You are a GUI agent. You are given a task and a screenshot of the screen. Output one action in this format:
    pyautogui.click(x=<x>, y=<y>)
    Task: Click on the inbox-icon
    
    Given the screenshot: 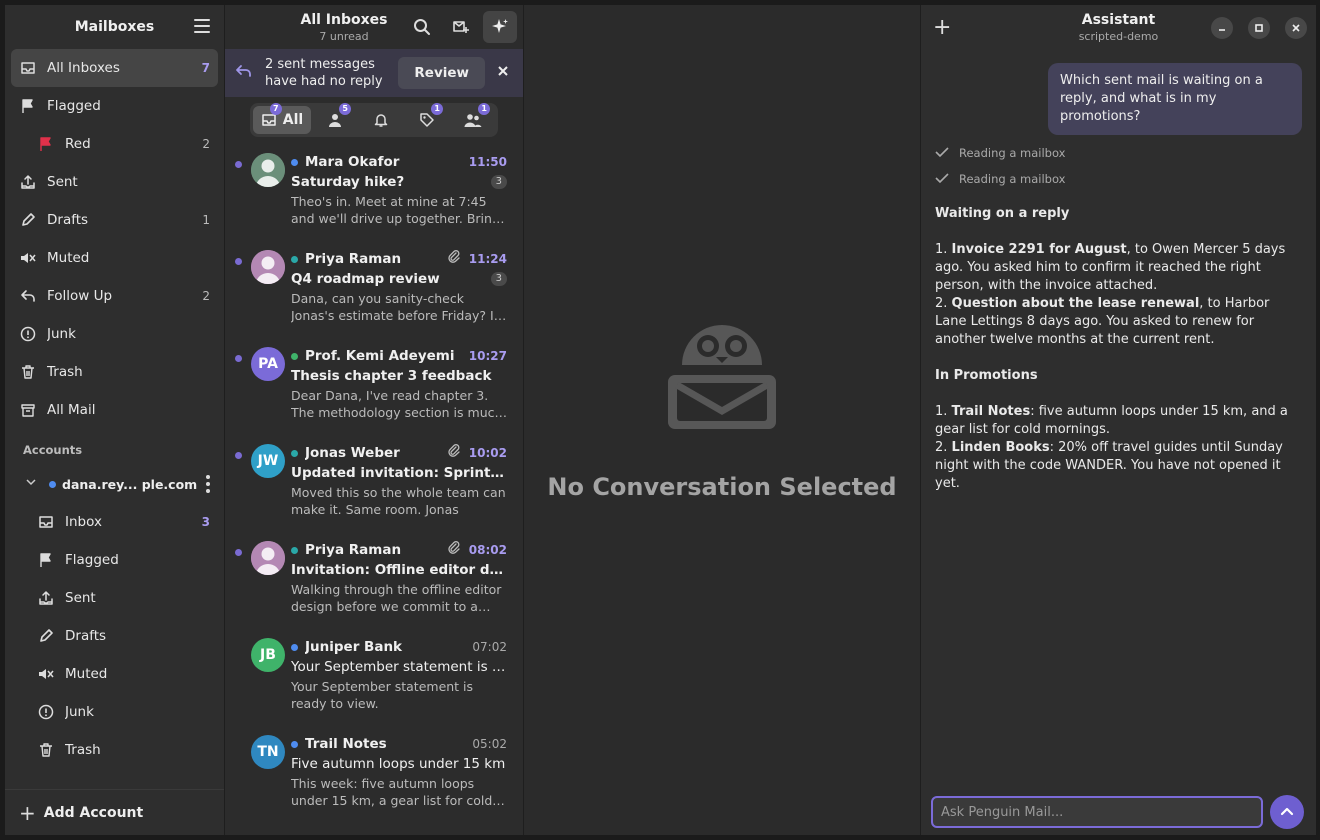 What is the action you would take?
    pyautogui.click(x=28, y=68)
    